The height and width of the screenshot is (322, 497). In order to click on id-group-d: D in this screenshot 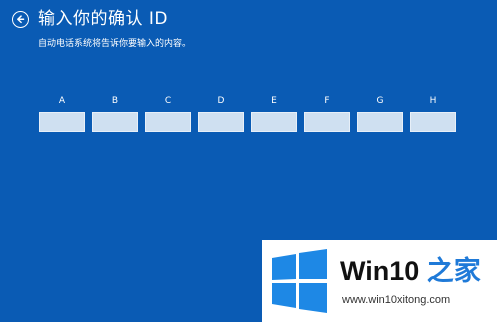, I will do `click(221, 113)`.